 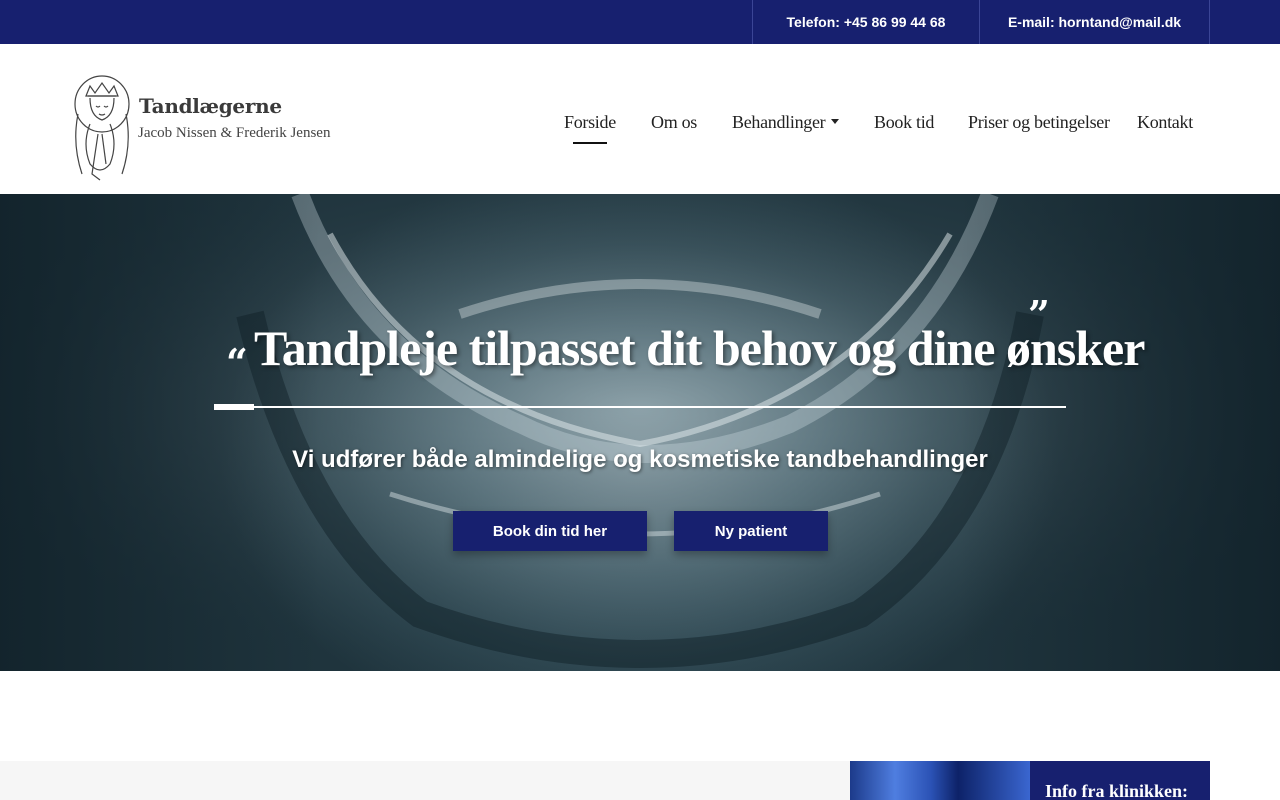 I want to click on hero-divider-accent, so click(x=234, y=407).